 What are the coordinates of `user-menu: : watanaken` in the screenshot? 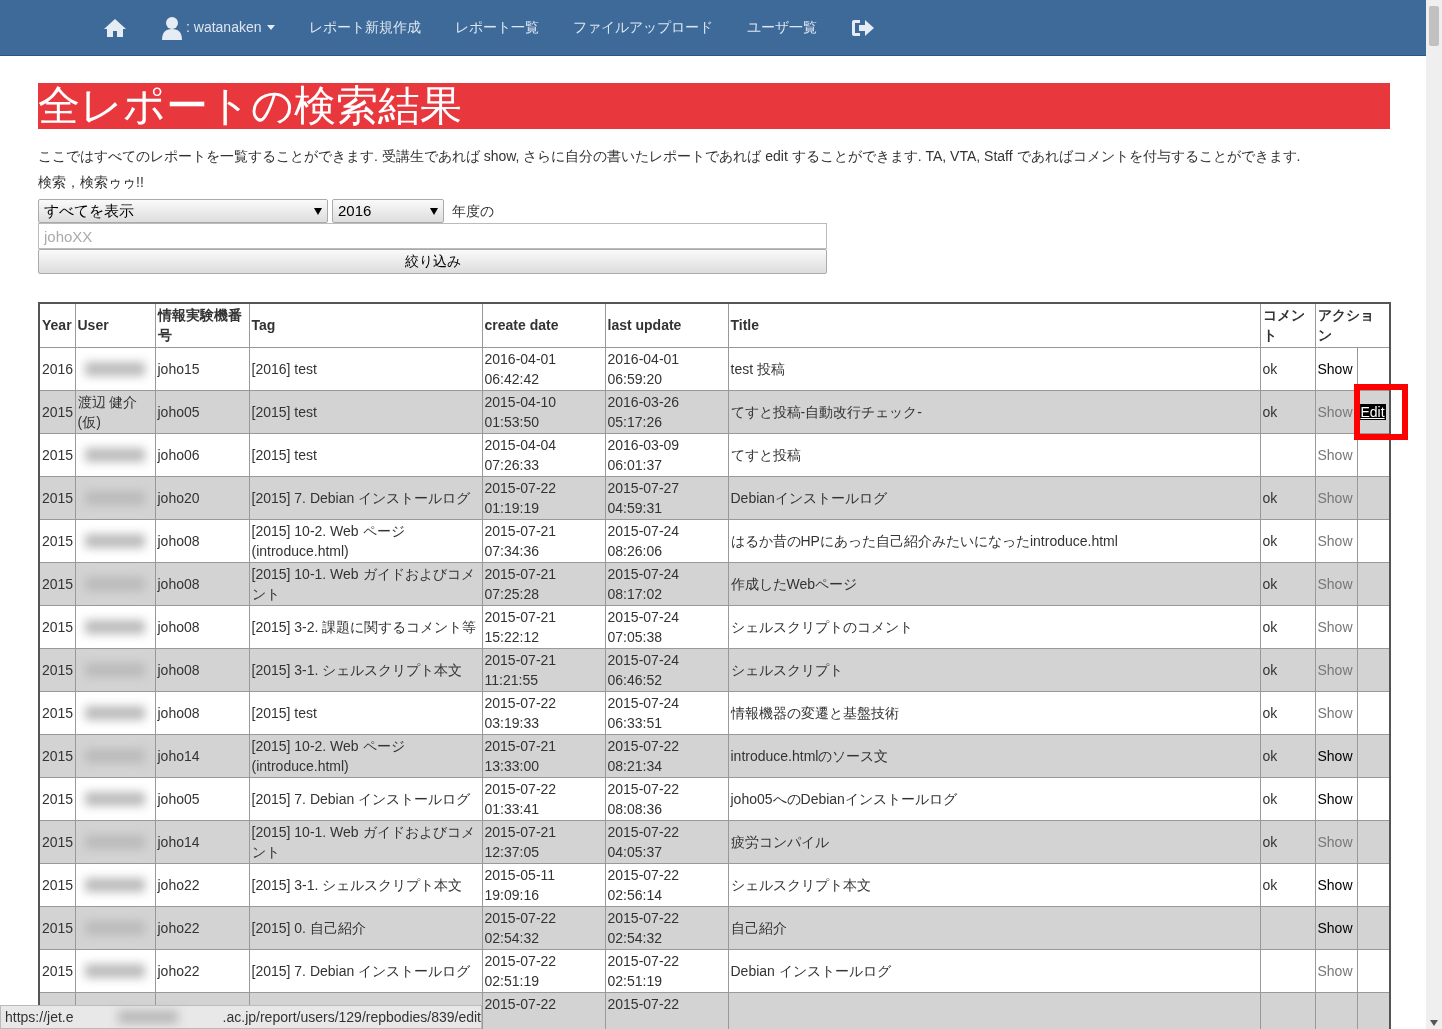 It's located at (218, 28).